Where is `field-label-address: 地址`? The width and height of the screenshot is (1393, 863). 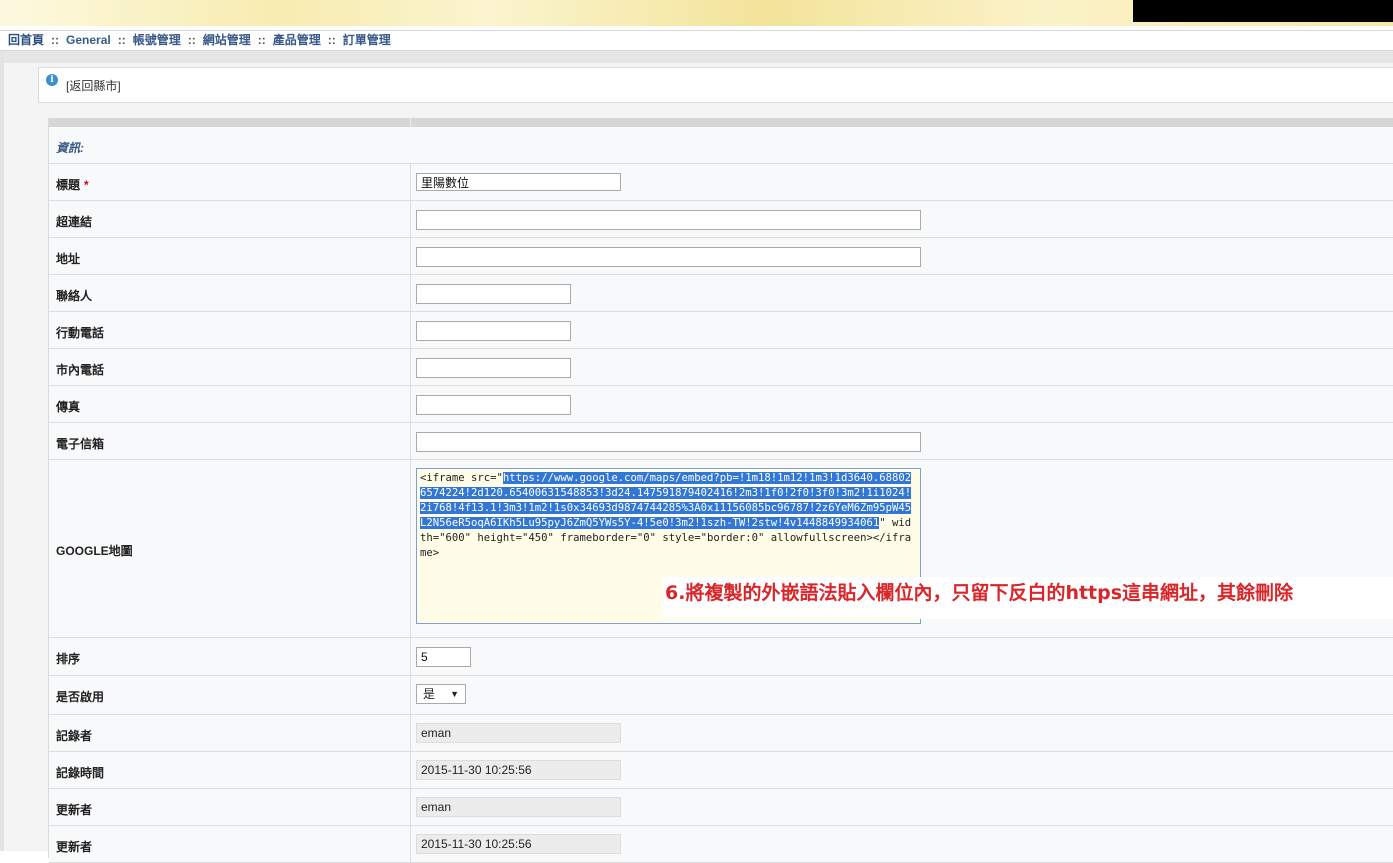
field-label-address: 地址 is located at coordinates (68, 259).